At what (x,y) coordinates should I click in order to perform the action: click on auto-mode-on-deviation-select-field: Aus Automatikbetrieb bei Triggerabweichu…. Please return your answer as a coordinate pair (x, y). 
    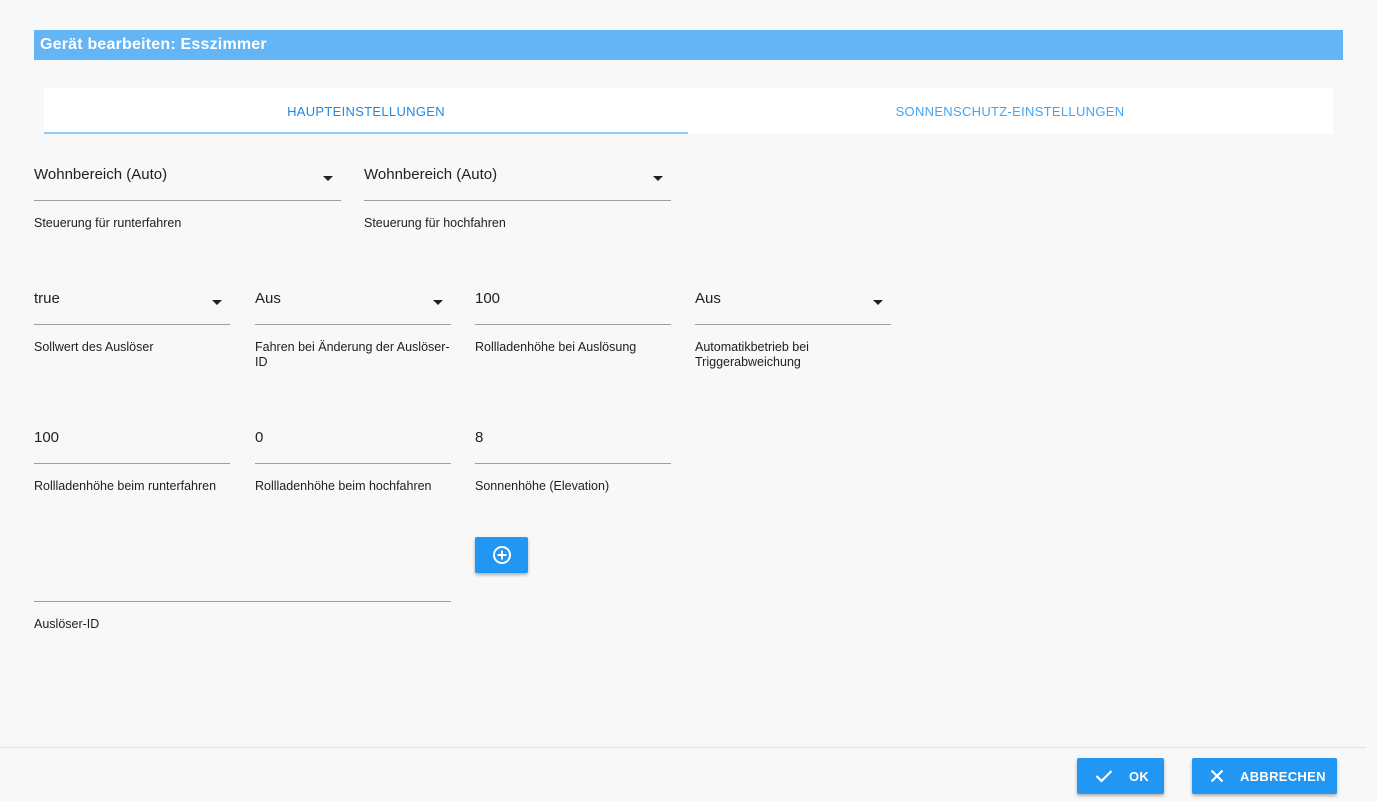
    Looking at the image, I should click on (793, 325).